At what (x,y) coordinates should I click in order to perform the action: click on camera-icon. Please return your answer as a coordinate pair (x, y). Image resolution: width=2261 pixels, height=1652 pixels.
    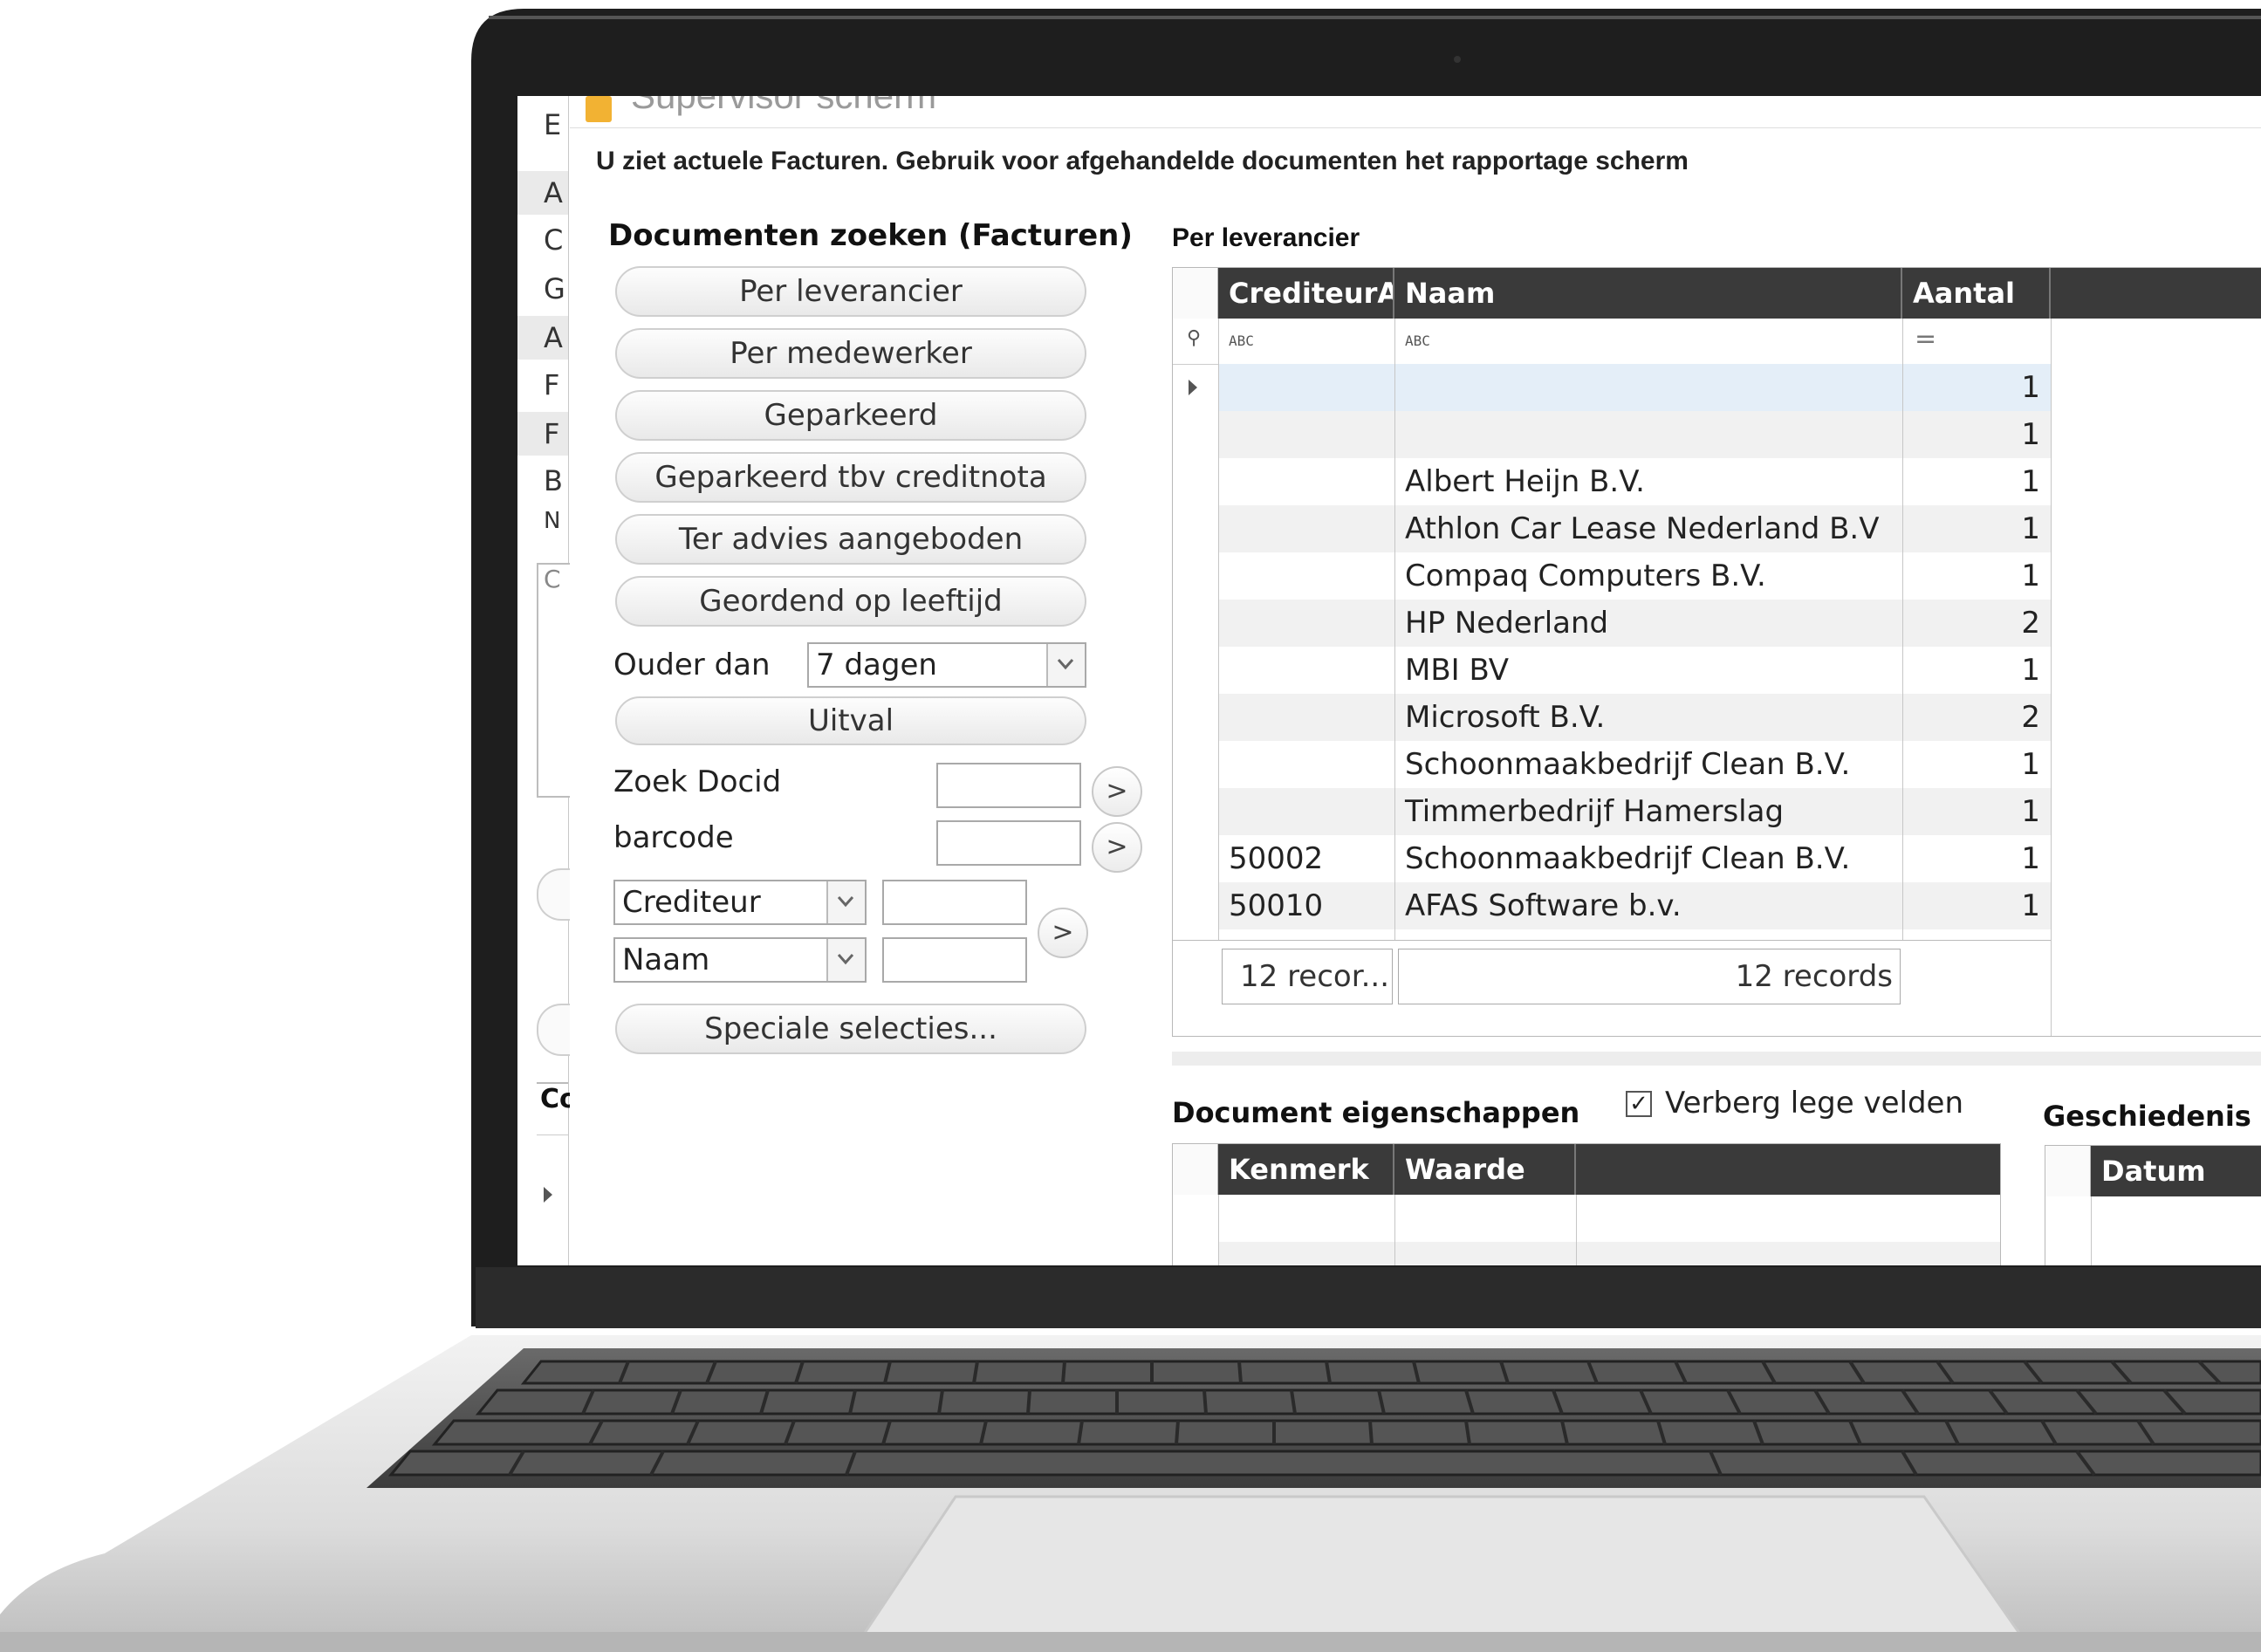
    Looking at the image, I should click on (1457, 59).